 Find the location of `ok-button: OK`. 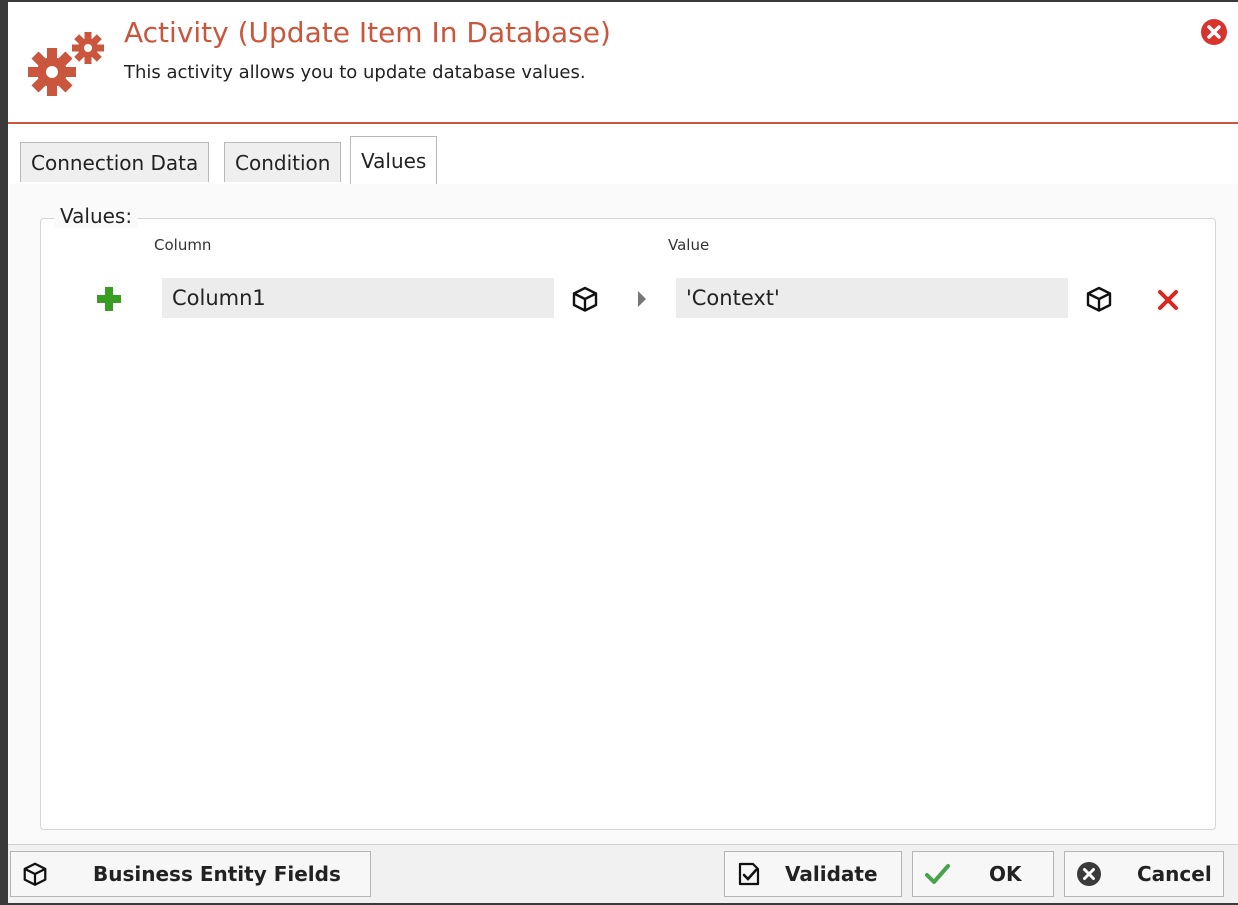

ok-button: OK is located at coordinates (983, 874).